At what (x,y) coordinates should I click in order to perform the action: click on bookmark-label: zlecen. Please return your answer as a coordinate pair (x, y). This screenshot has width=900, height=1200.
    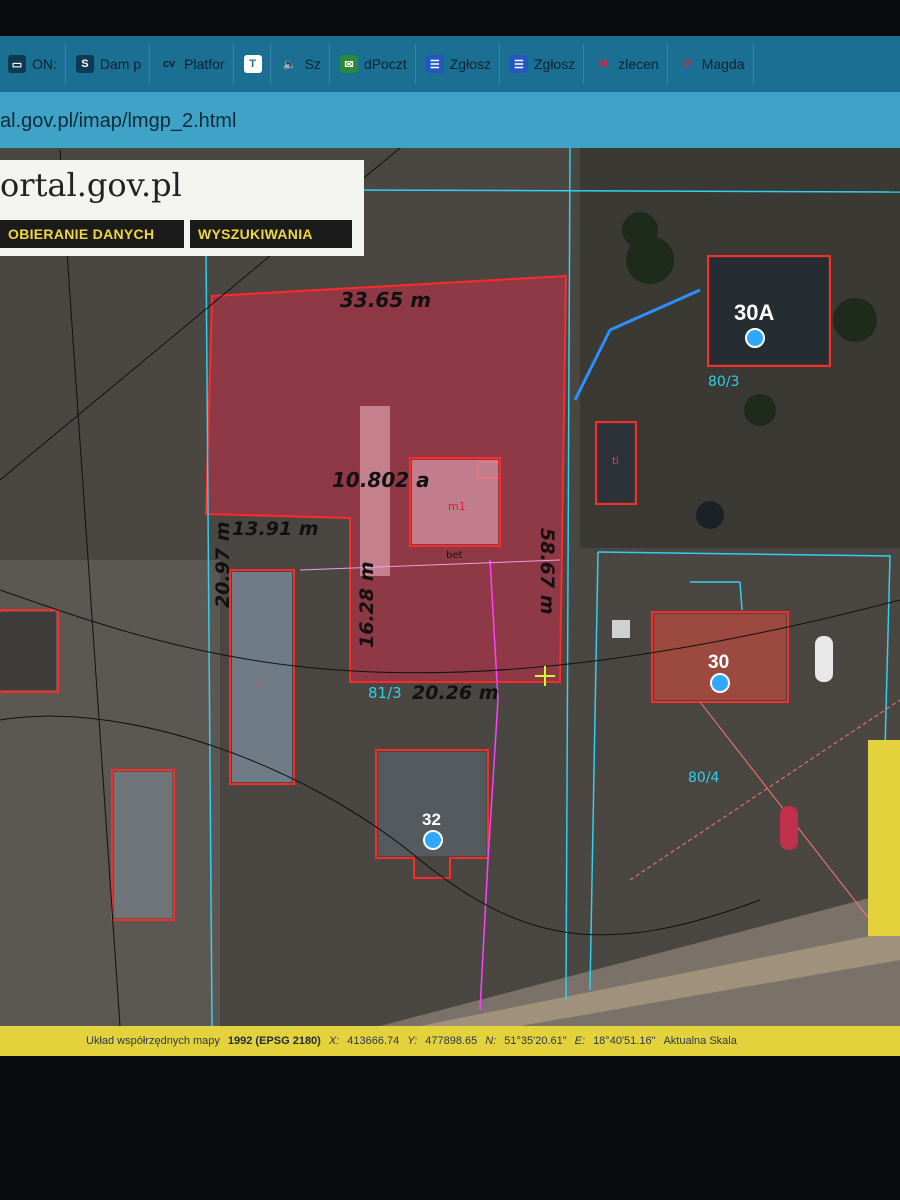
    Looking at the image, I should click on (638, 64).